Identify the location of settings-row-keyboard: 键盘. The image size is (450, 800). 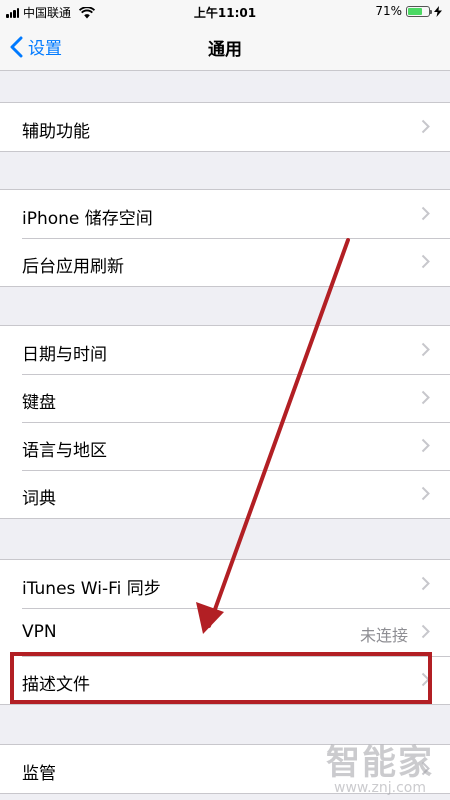
(225, 398).